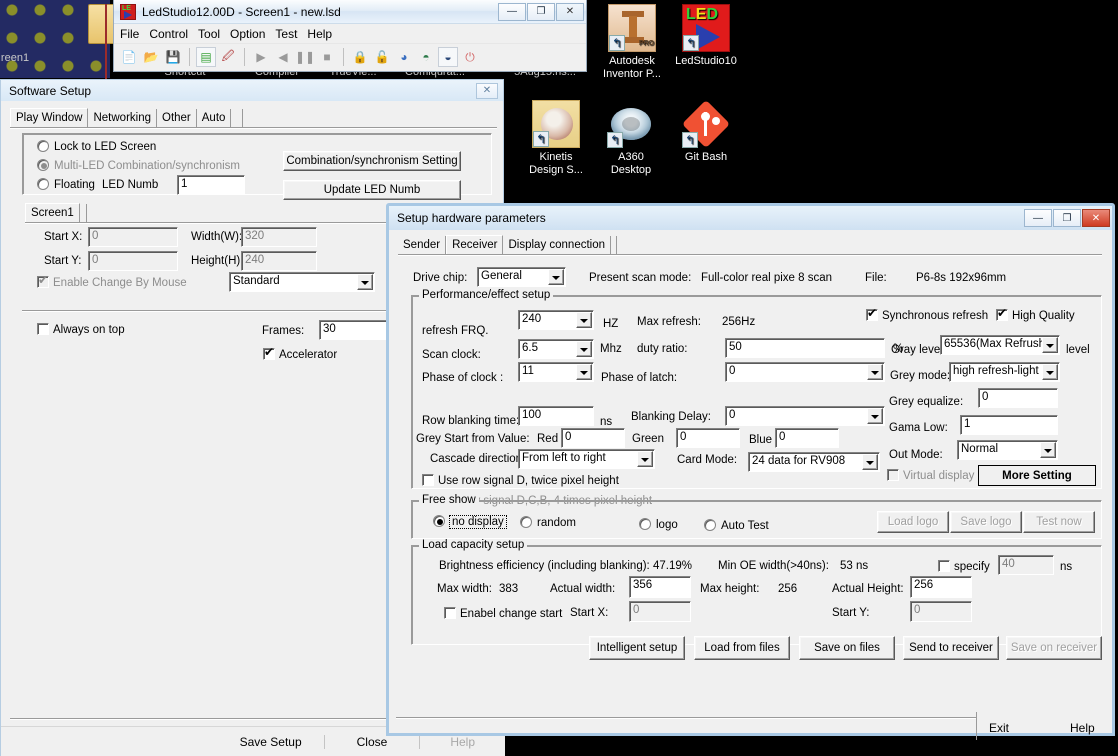 Image resolution: width=1118 pixels, height=756 pixels. Describe the element at coordinates (1009, 425) in the screenshot. I see `gama-low-input: 1` at that location.